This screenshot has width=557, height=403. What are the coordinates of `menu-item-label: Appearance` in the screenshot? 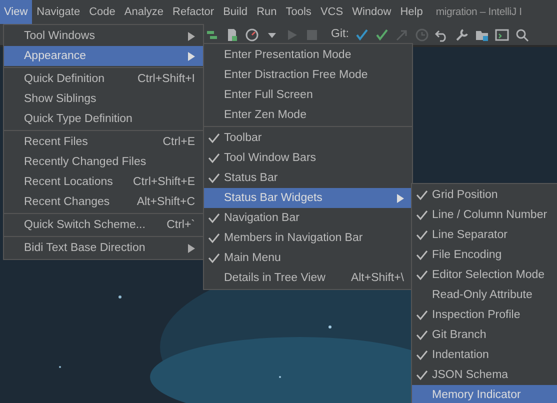 It's located at (55, 56).